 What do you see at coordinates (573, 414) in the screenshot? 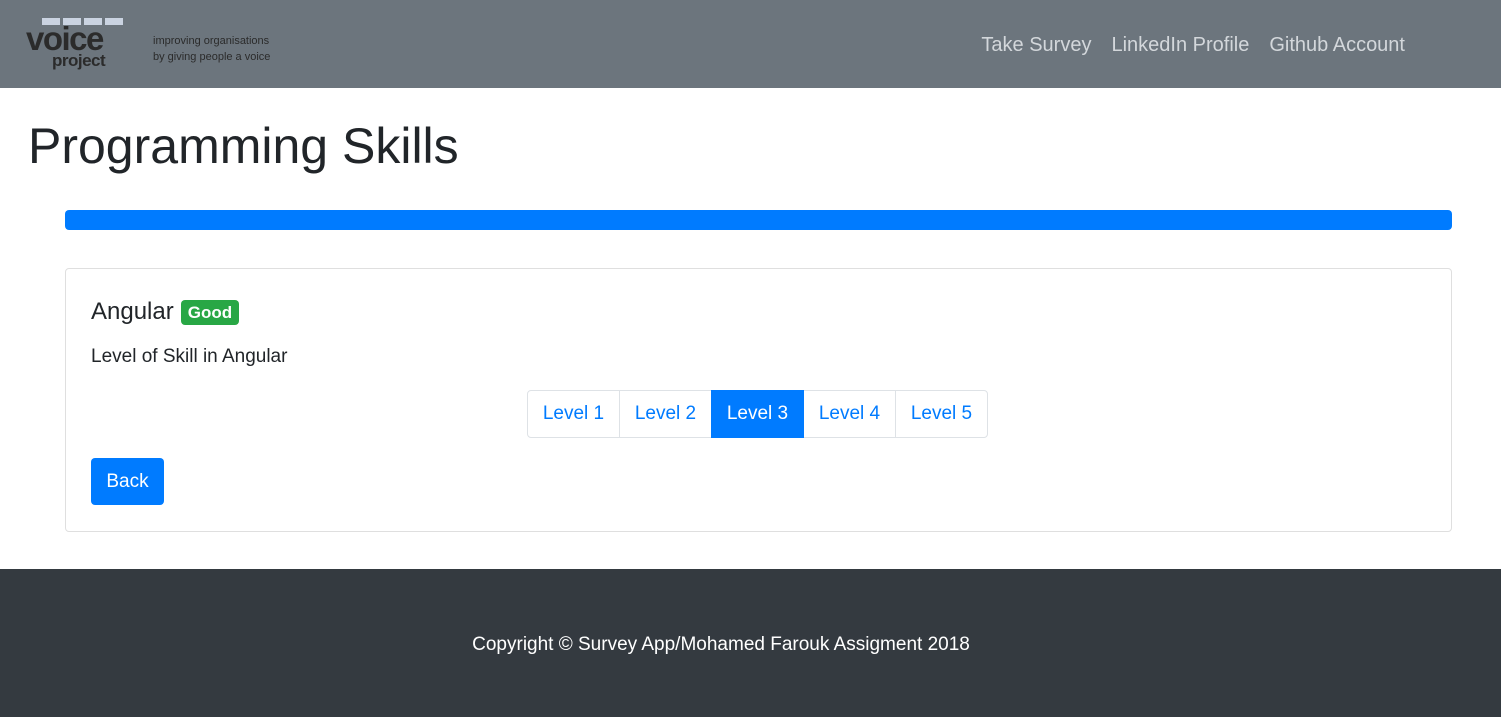
I see `level-1-button: Level 1` at bounding box center [573, 414].